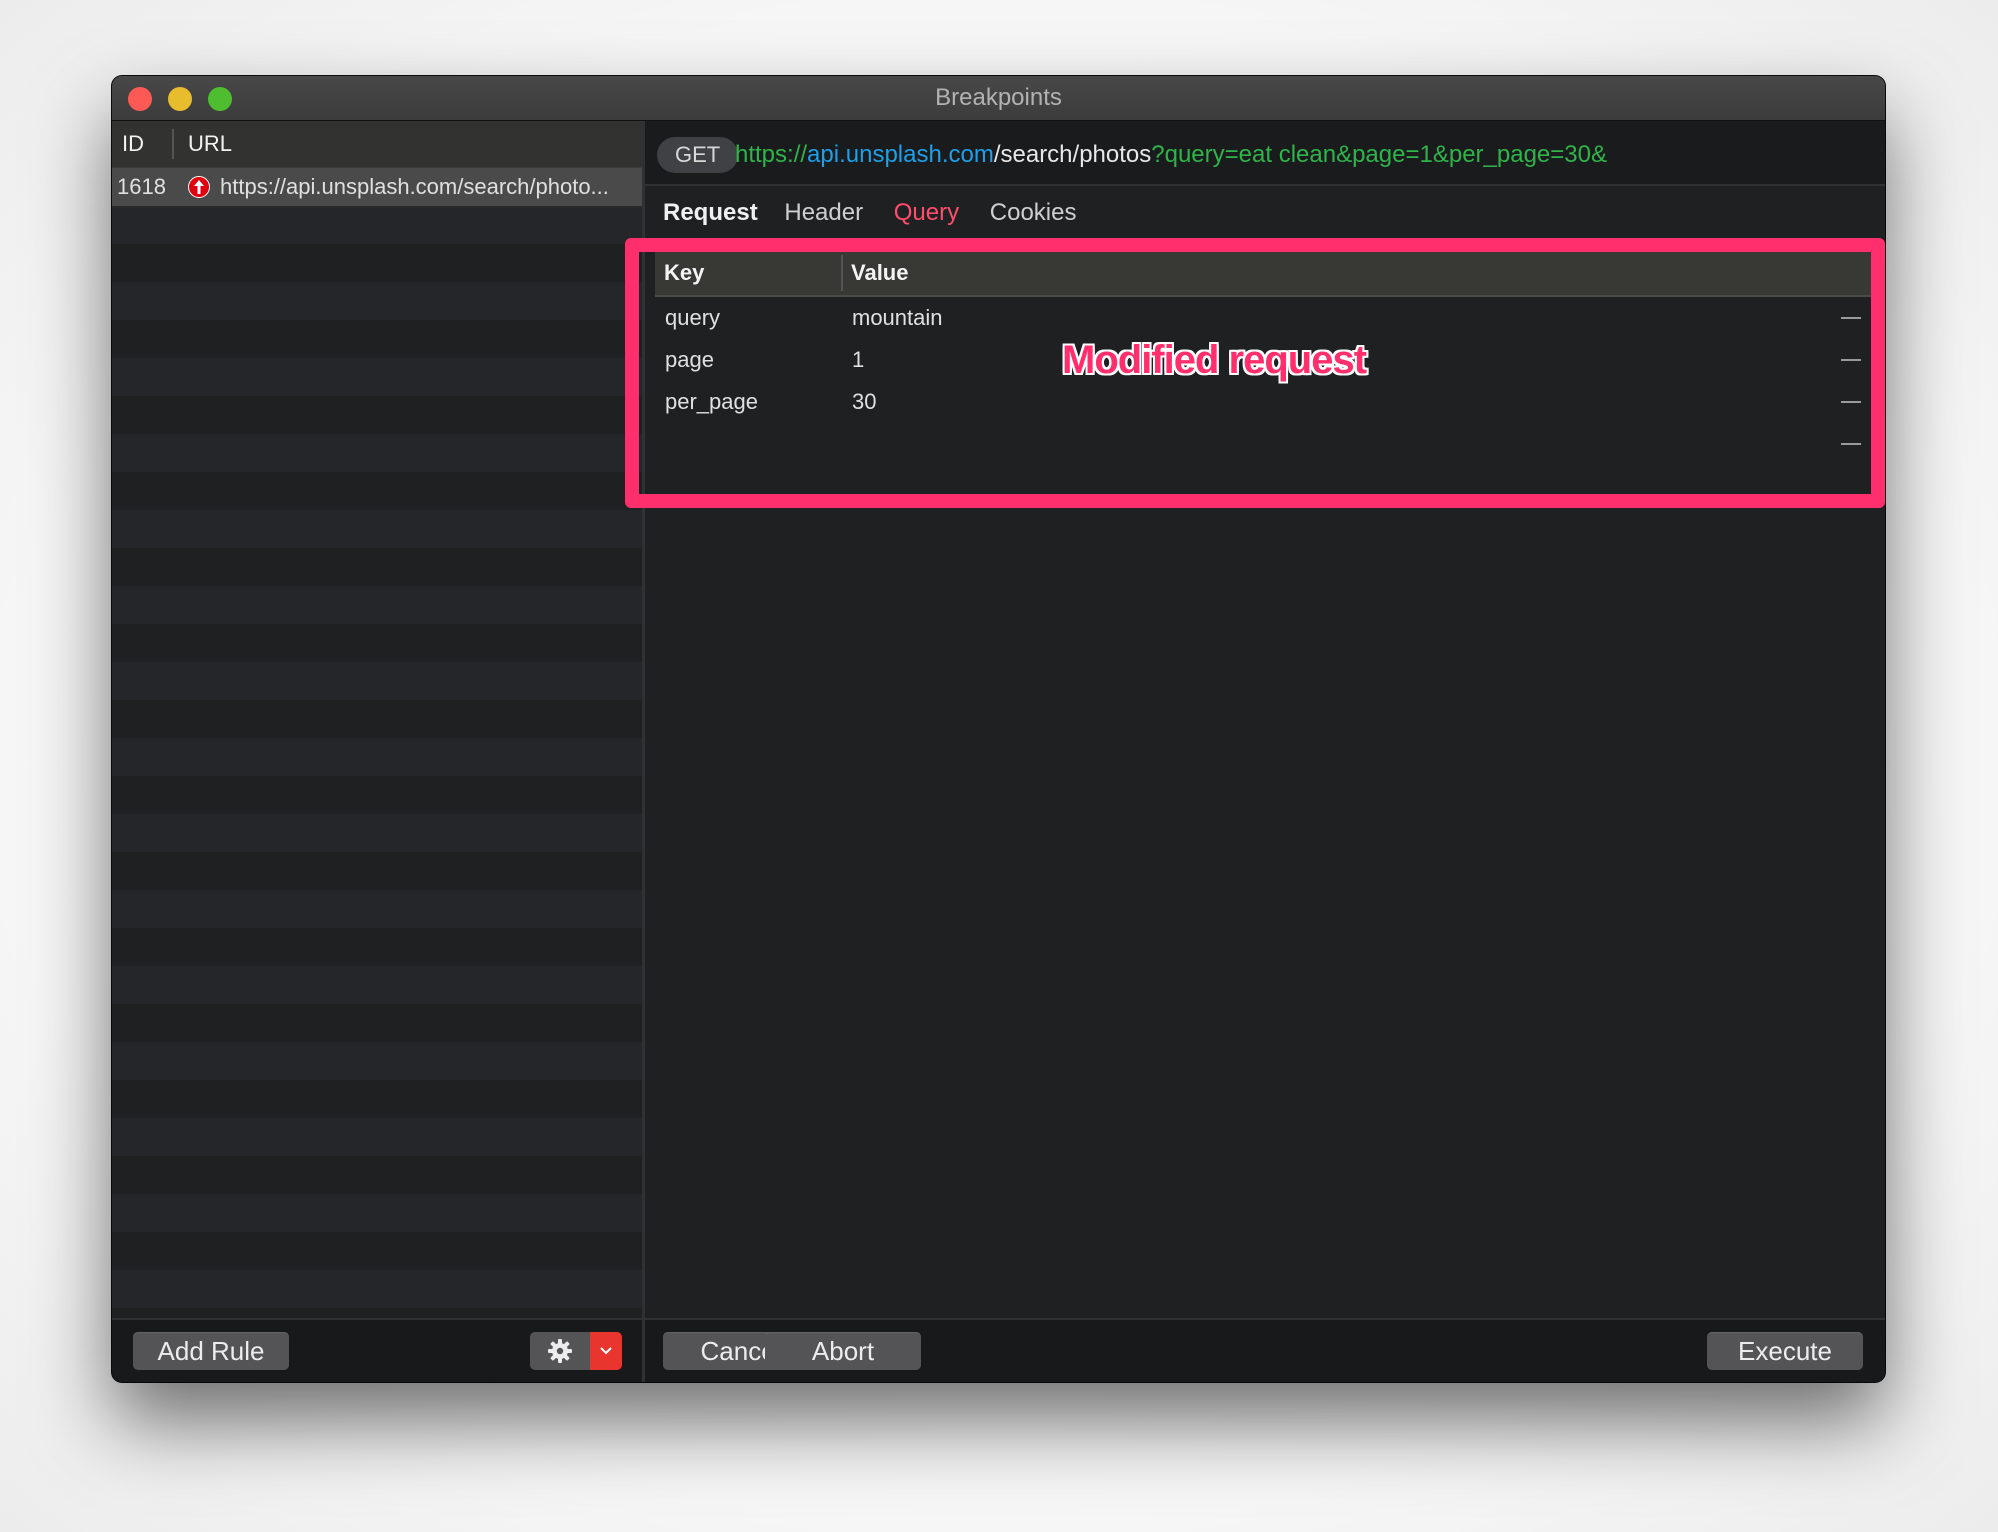 The width and height of the screenshot is (1998, 1532). What do you see at coordinates (900, 154) in the screenshot?
I see `url-host: api.unsplash.com` at bounding box center [900, 154].